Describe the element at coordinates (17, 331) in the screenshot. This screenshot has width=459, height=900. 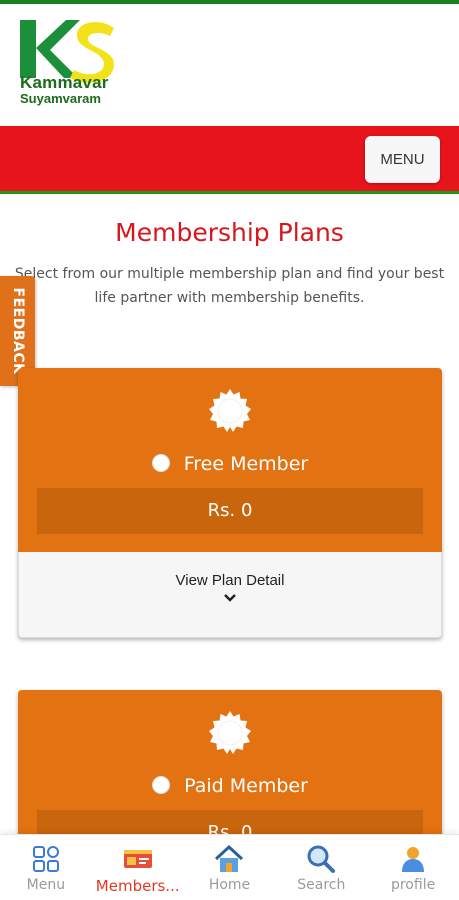
I see `feedback-label: FEEDBACK` at that location.